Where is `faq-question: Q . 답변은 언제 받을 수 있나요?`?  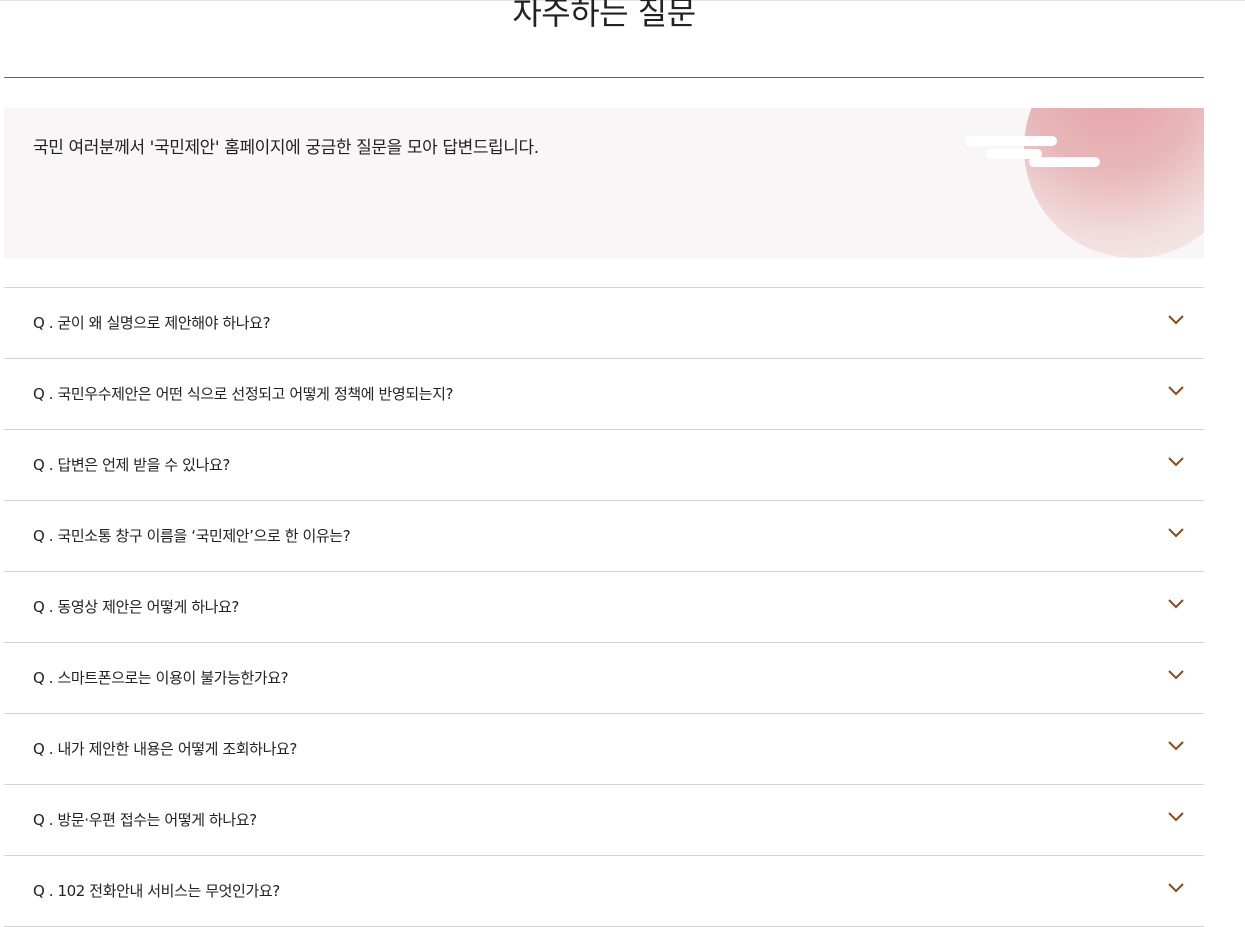
faq-question: Q . 답변은 언제 받을 수 있나요? is located at coordinates (131, 465).